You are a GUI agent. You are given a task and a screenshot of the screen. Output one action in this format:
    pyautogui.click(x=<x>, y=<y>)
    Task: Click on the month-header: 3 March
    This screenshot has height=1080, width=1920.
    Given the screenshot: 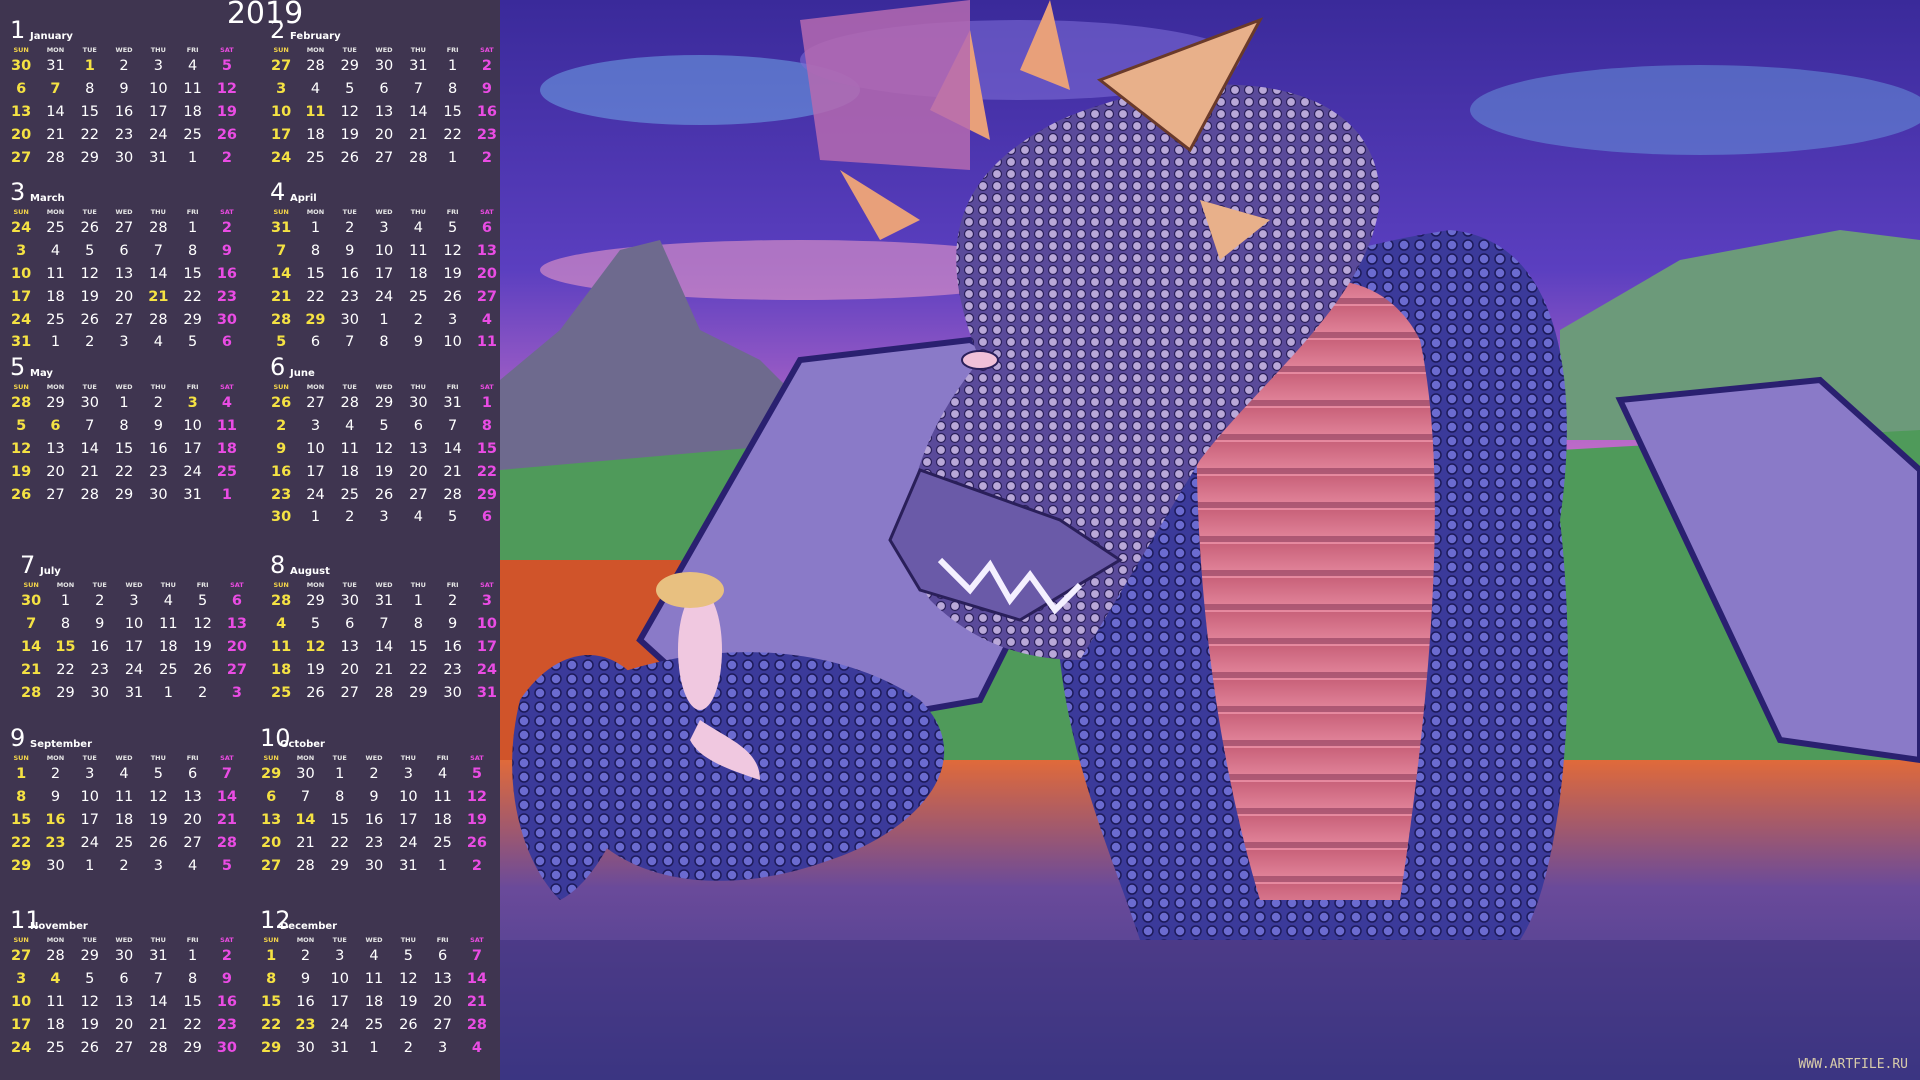 What is the action you would take?
    pyautogui.click(x=124, y=193)
    